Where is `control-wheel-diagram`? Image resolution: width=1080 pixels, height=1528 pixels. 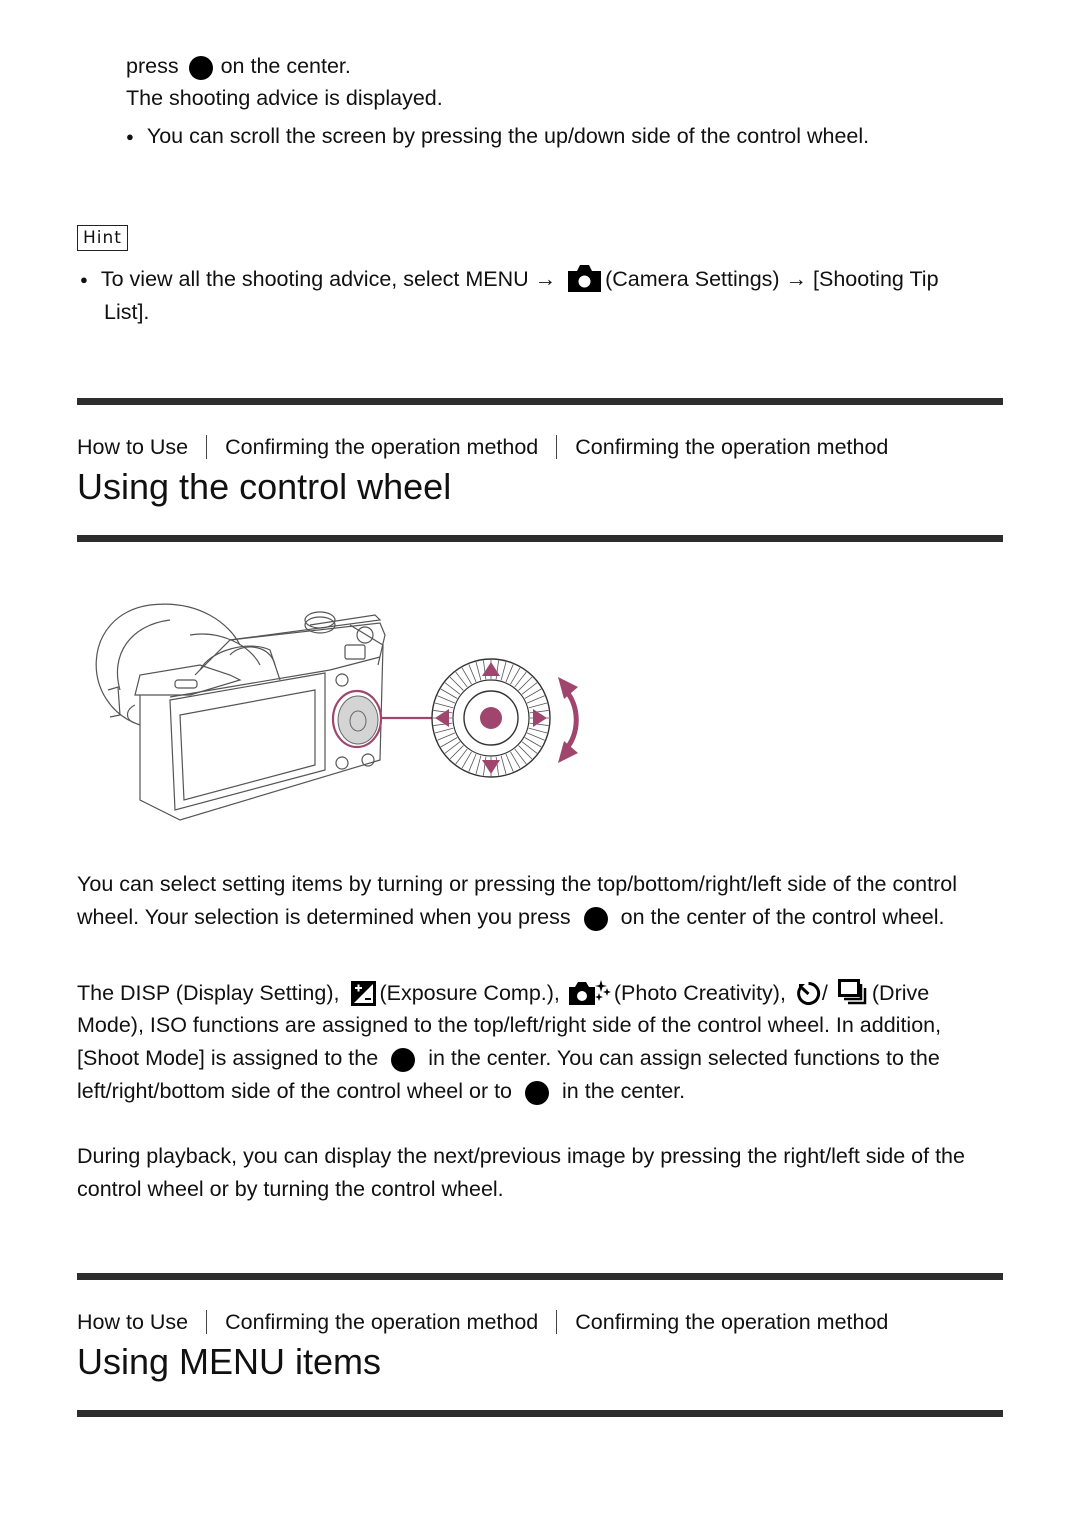
control-wheel-diagram is located at coordinates (491, 718).